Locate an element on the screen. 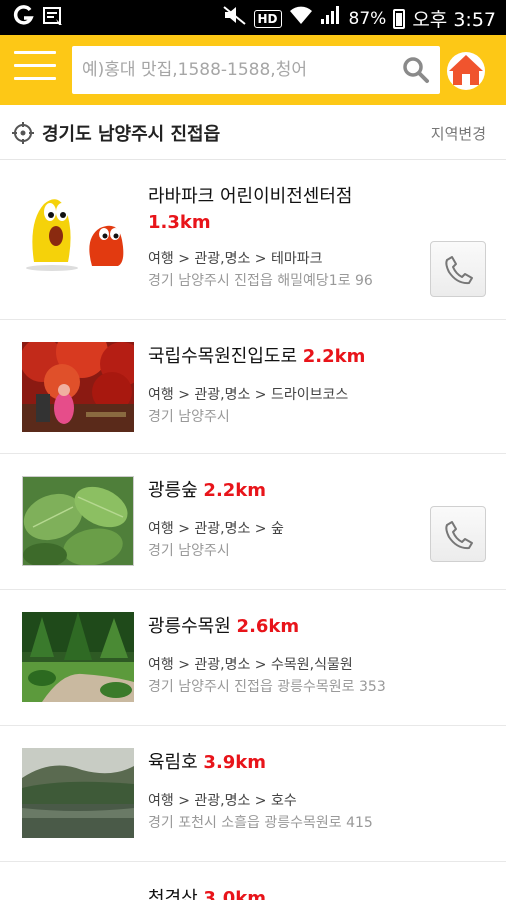 This screenshot has height=900, width=506. wifi-icon is located at coordinates (301, 18).